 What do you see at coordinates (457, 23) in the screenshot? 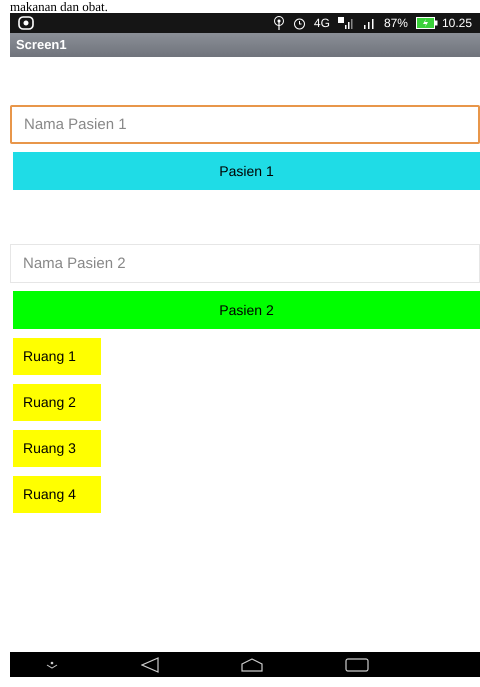
I see `clock: 10.25` at bounding box center [457, 23].